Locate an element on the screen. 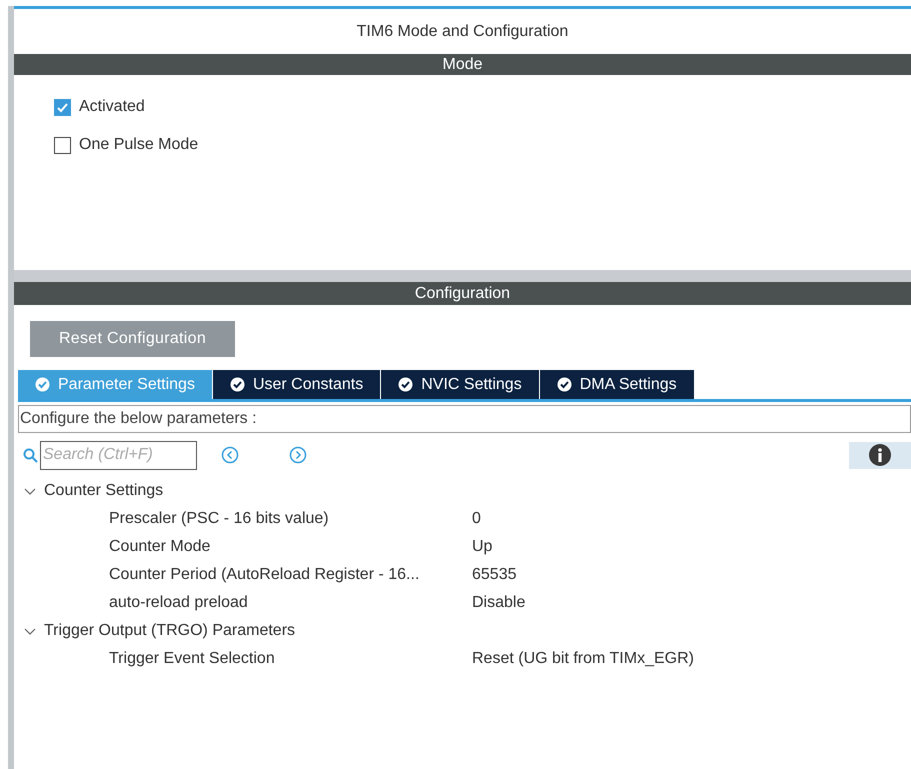 This screenshot has width=911, height=769. parameter-value: Disable is located at coordinates (497, 603).